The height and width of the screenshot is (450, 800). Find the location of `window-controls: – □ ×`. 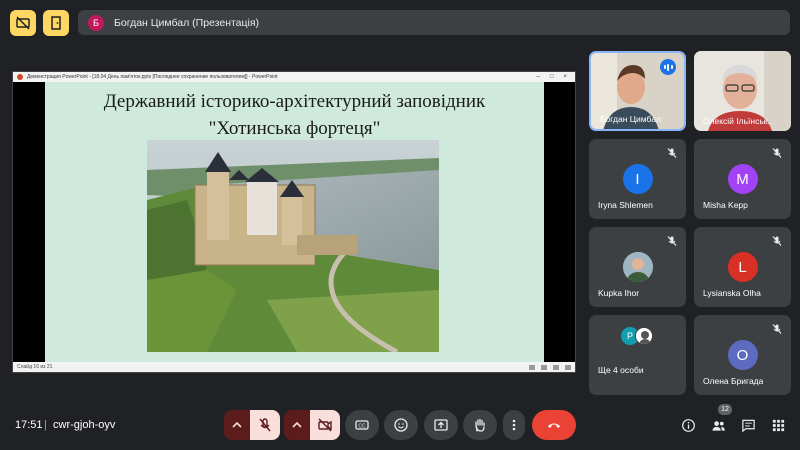

window-controls: – □ × is located at coordinates (552, 77).